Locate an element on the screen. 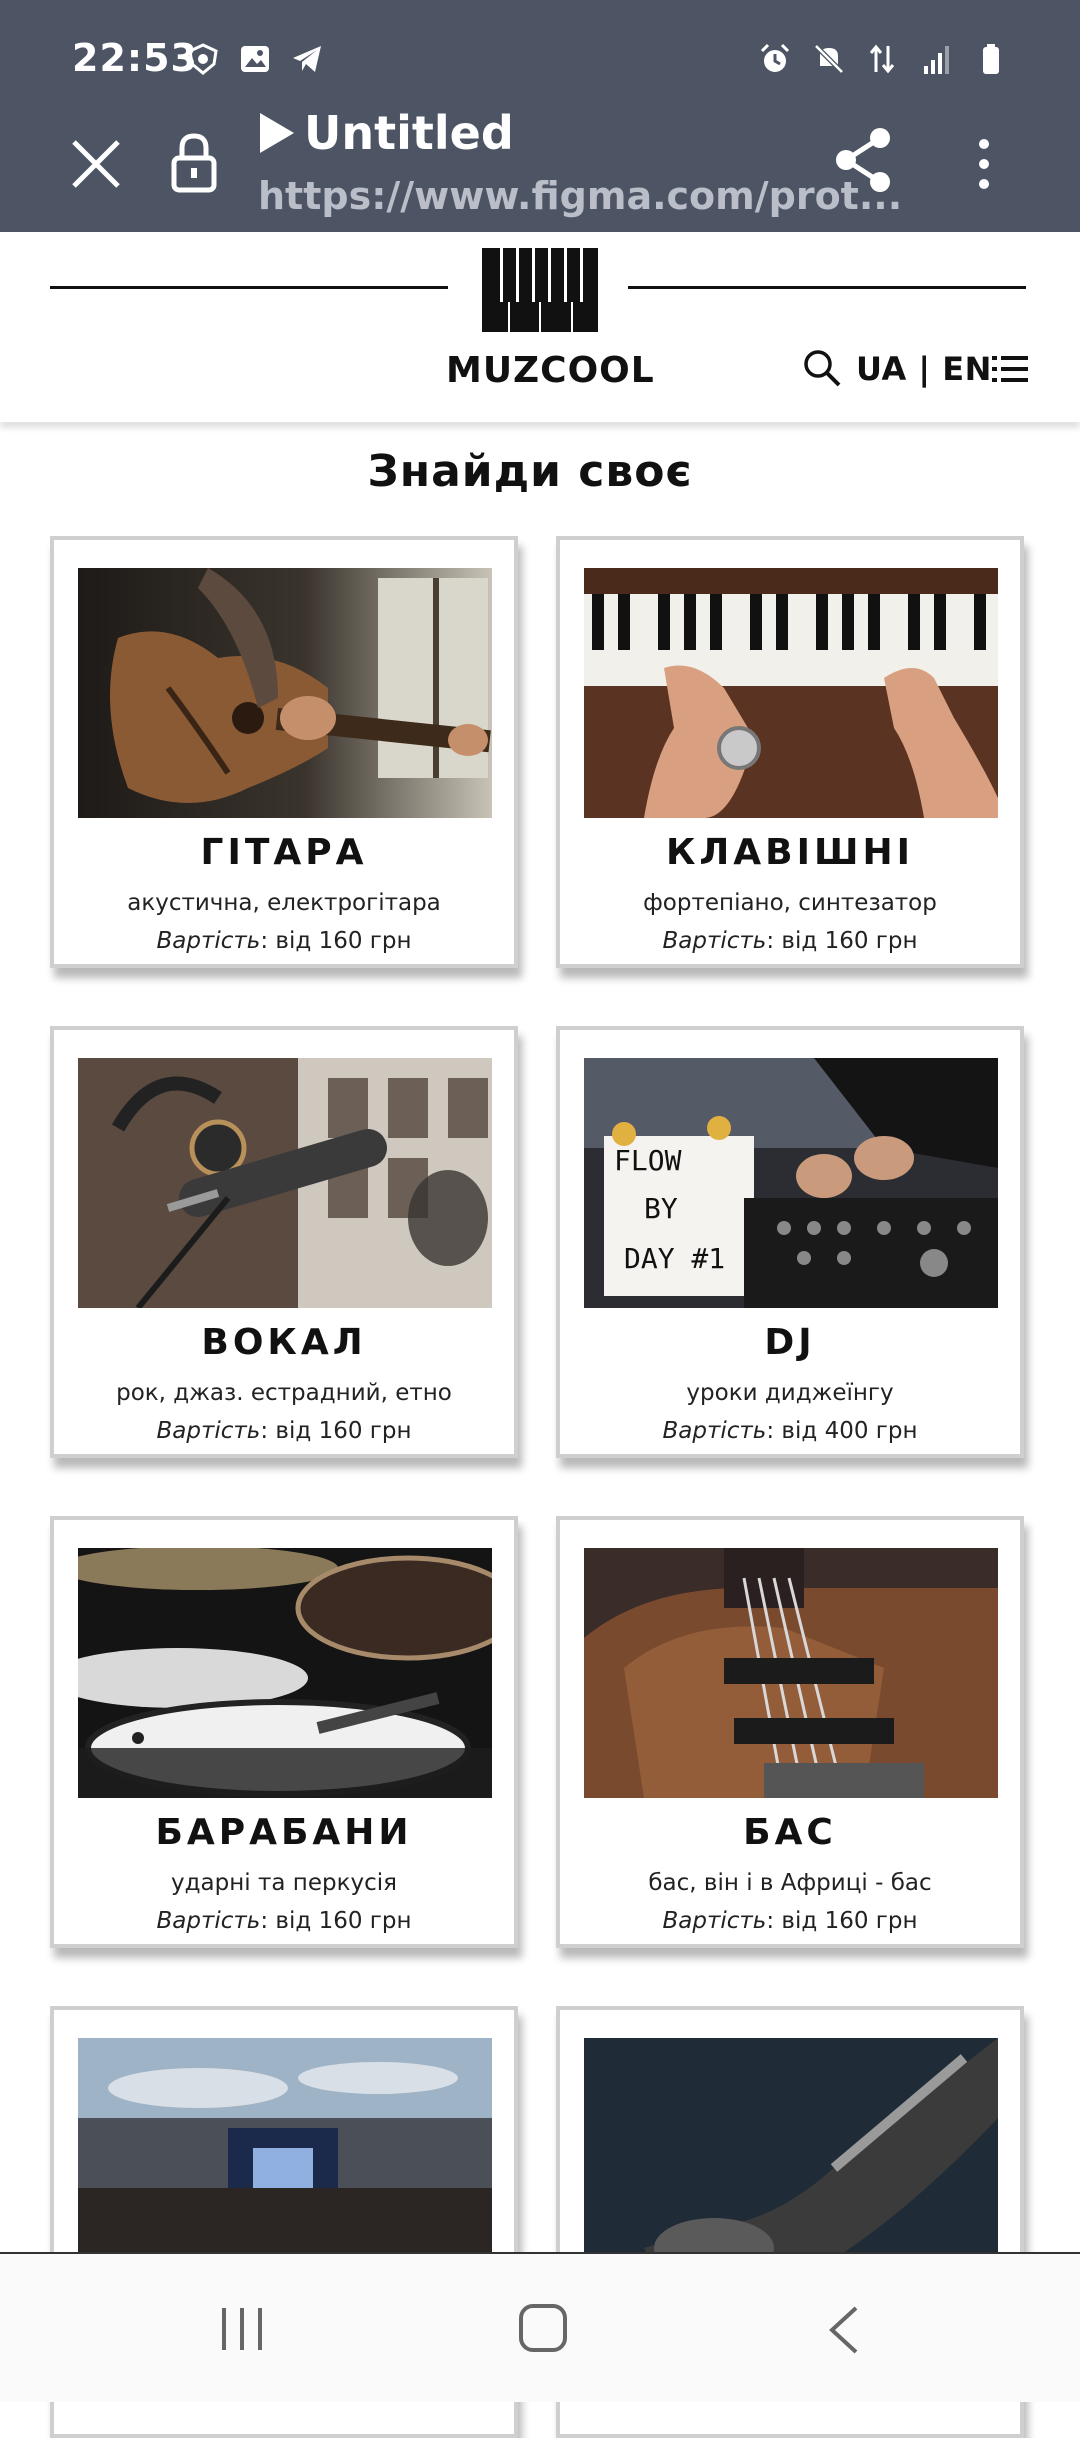 The image size is (1080, 2438). dj-photo: FLOW BY DAY #1 is located at coordinates (791, 1183).